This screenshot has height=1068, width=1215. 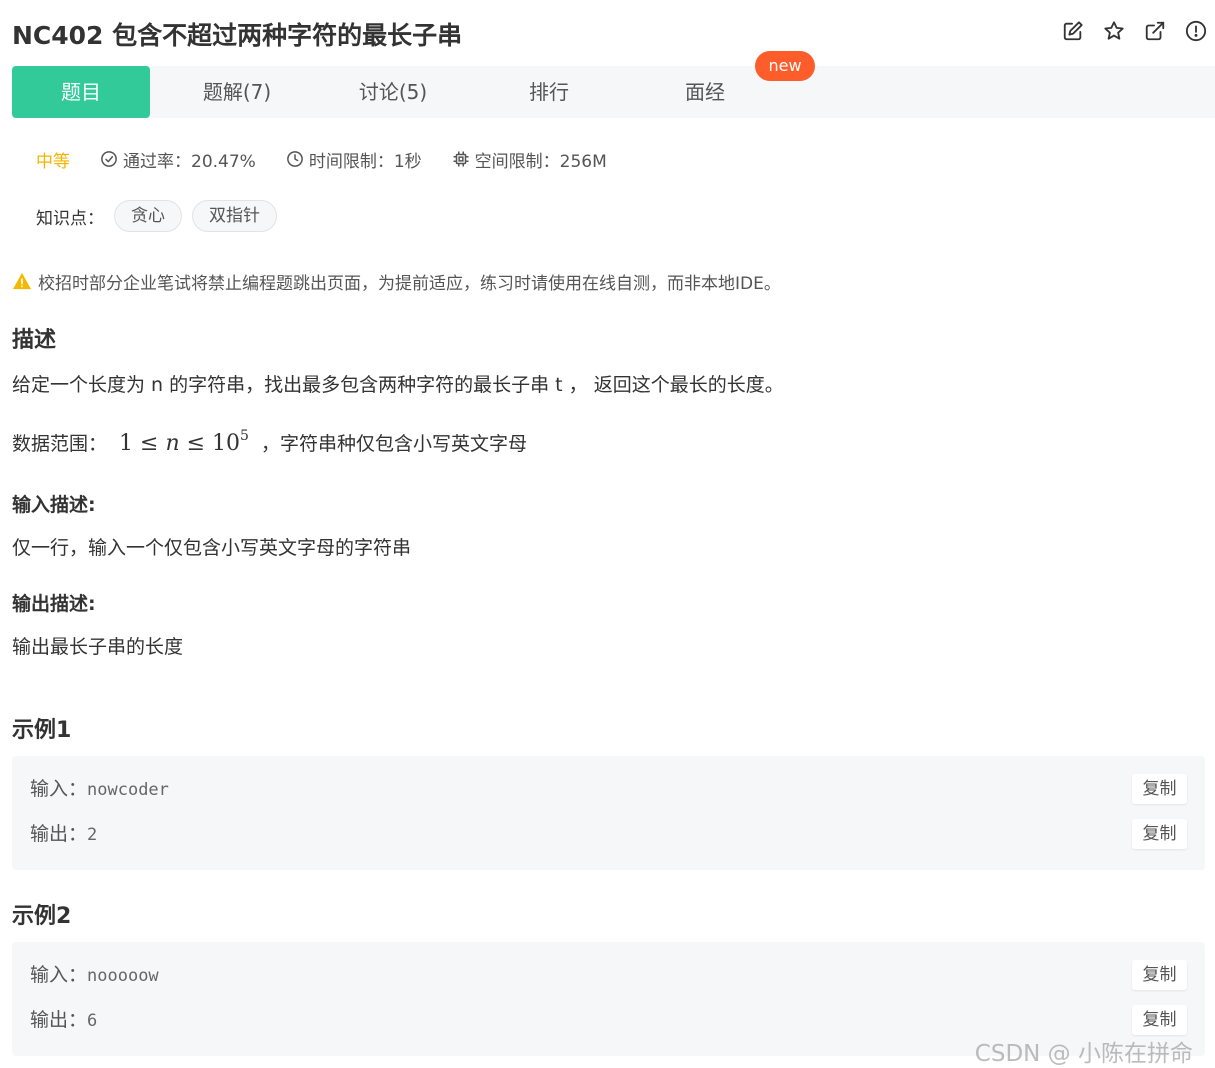 I want to click on knowledge-points: 知识点： 贪心 双指针, so click(x=156, y=216).